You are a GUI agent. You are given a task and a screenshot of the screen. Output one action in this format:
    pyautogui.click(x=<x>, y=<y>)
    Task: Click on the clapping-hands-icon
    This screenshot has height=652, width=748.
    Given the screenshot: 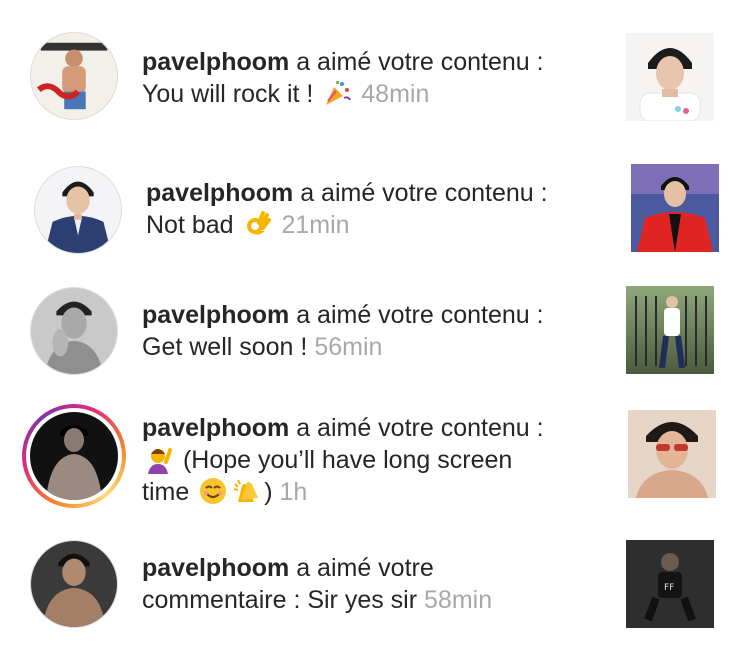 What is the action you would take?
    pyautogui.click(x=247, y=491)
    